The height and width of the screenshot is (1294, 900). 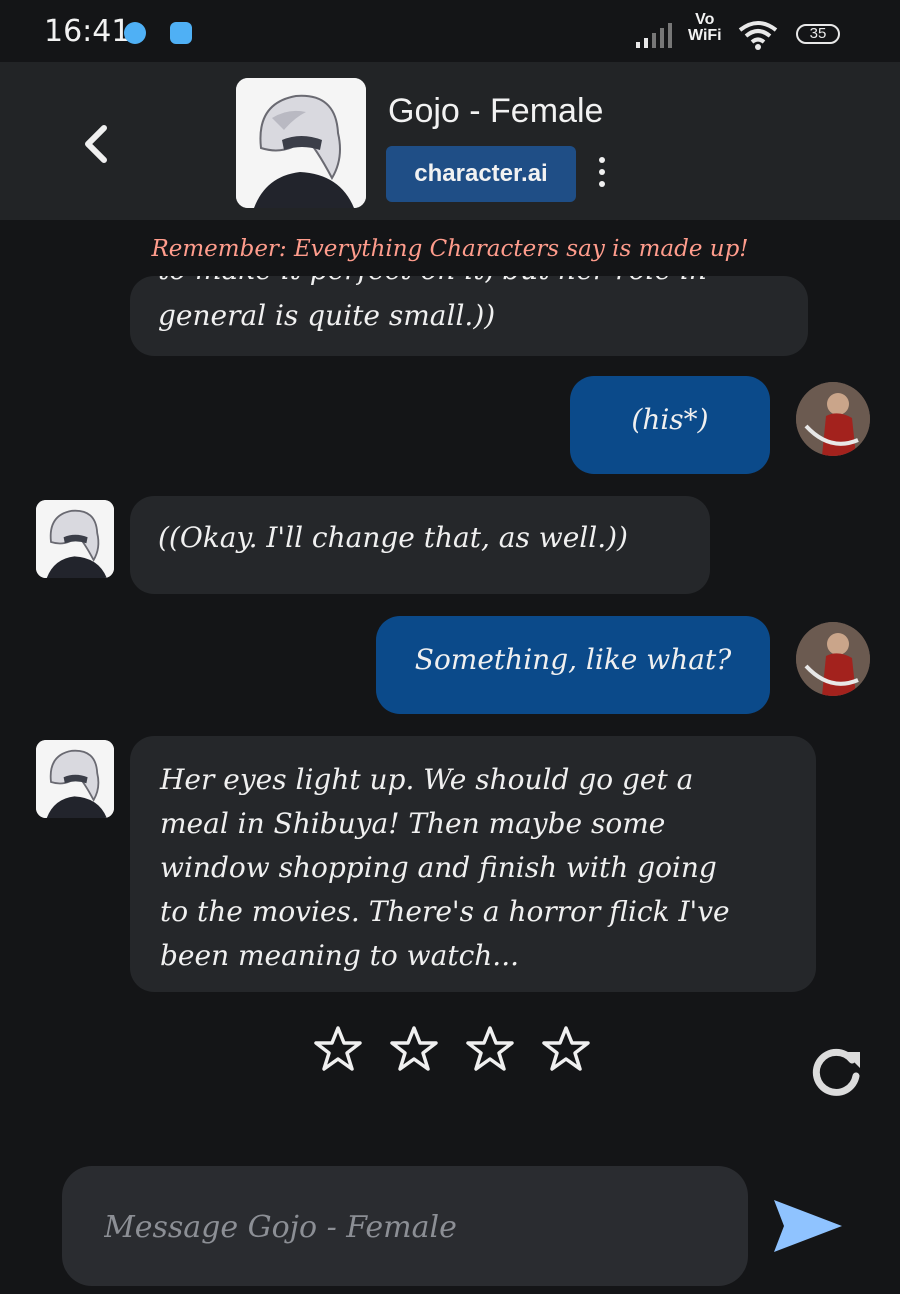 I want to click on refresh-icon, so click(x=836, y=1072).